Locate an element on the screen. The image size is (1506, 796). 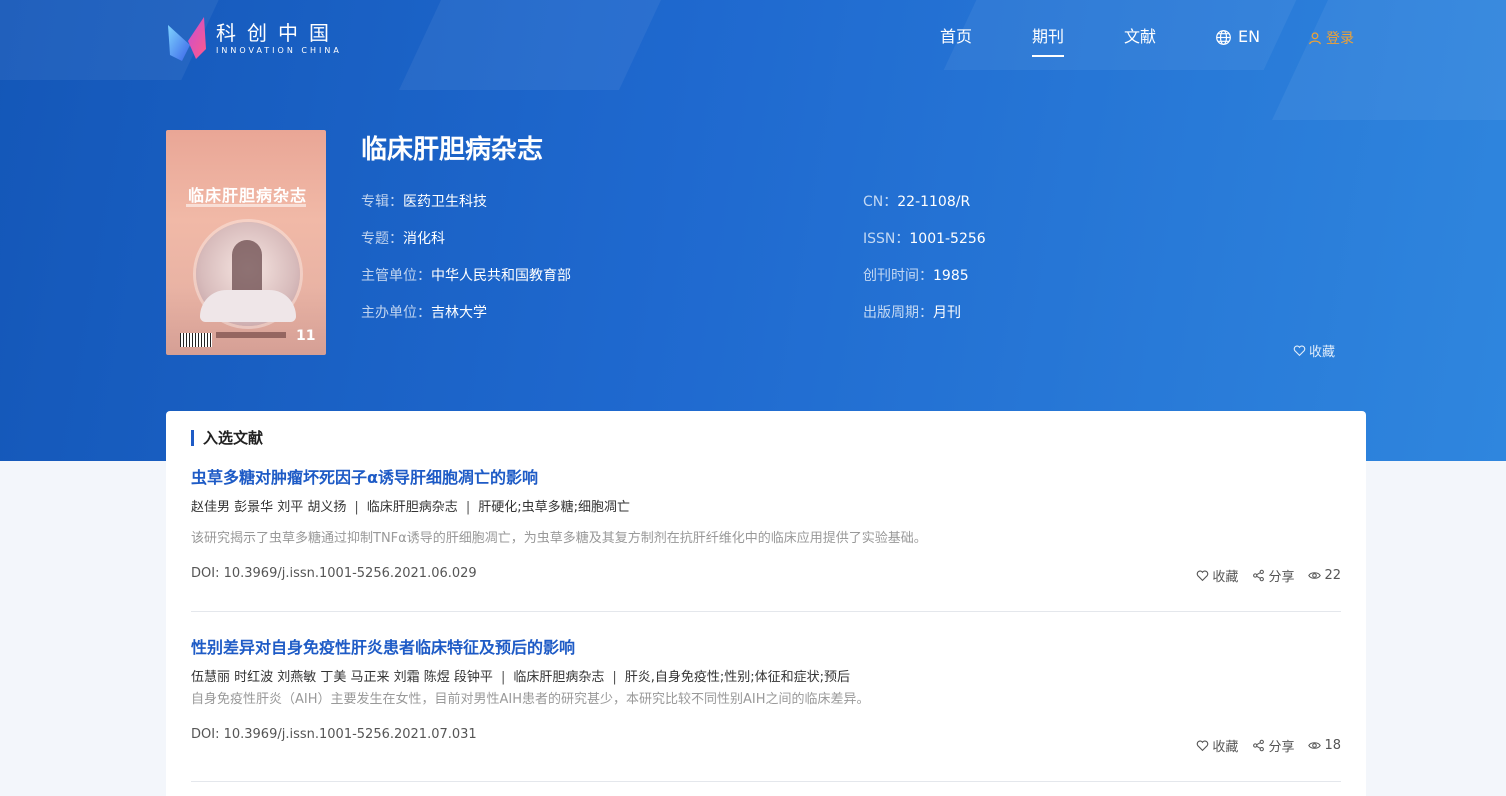
journal-field-cn: CN：22-1108/R is located at coordinates (916, 202).